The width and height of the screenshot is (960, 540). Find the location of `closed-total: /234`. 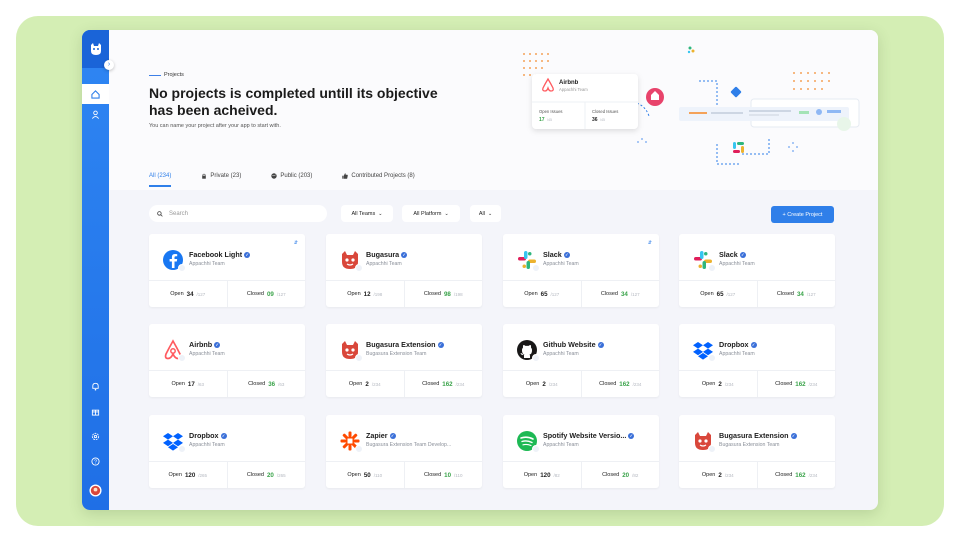

closed-total: /234 is located at coordinates (813, 475).